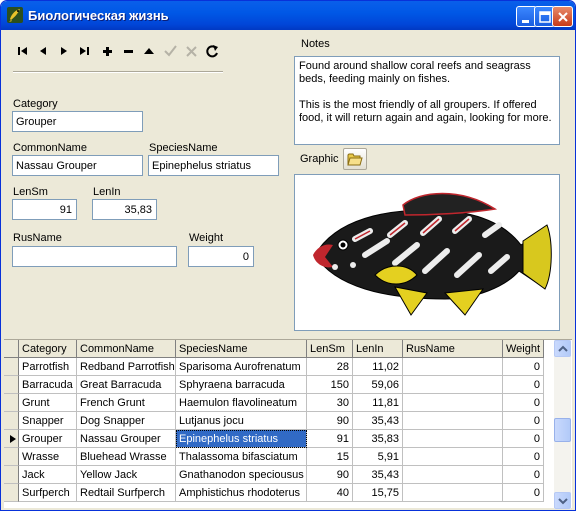 The height and width of the screenshot is (511, 576). I want to click on grid-cell-lensm: 150, so click(330, 385).